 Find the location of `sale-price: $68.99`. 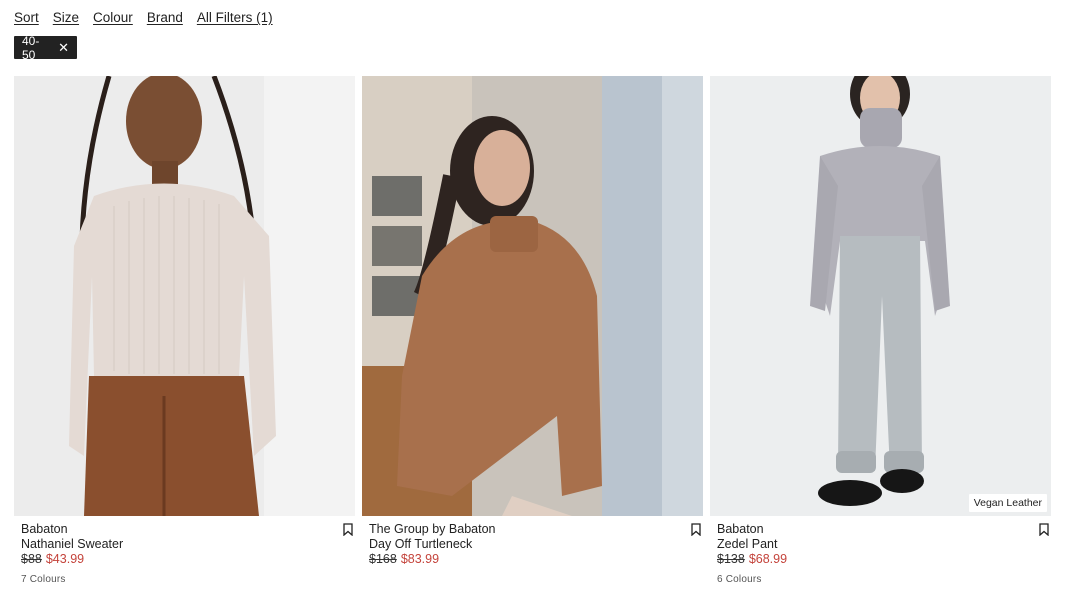

sale-price: $68.99 is located at coordinates (768, 559).